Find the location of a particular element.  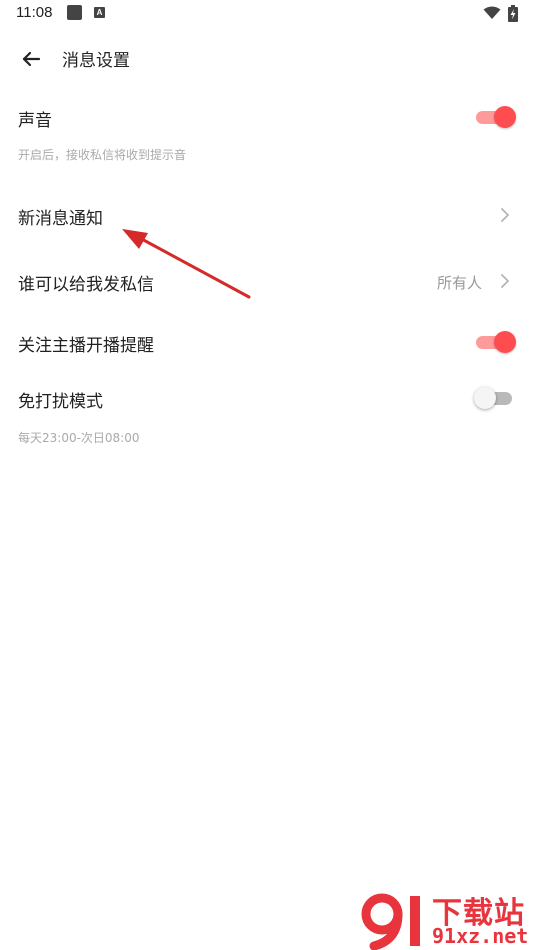

who-can-message-label: 谁可以给我发私信 is located at coordinates (86, 285).